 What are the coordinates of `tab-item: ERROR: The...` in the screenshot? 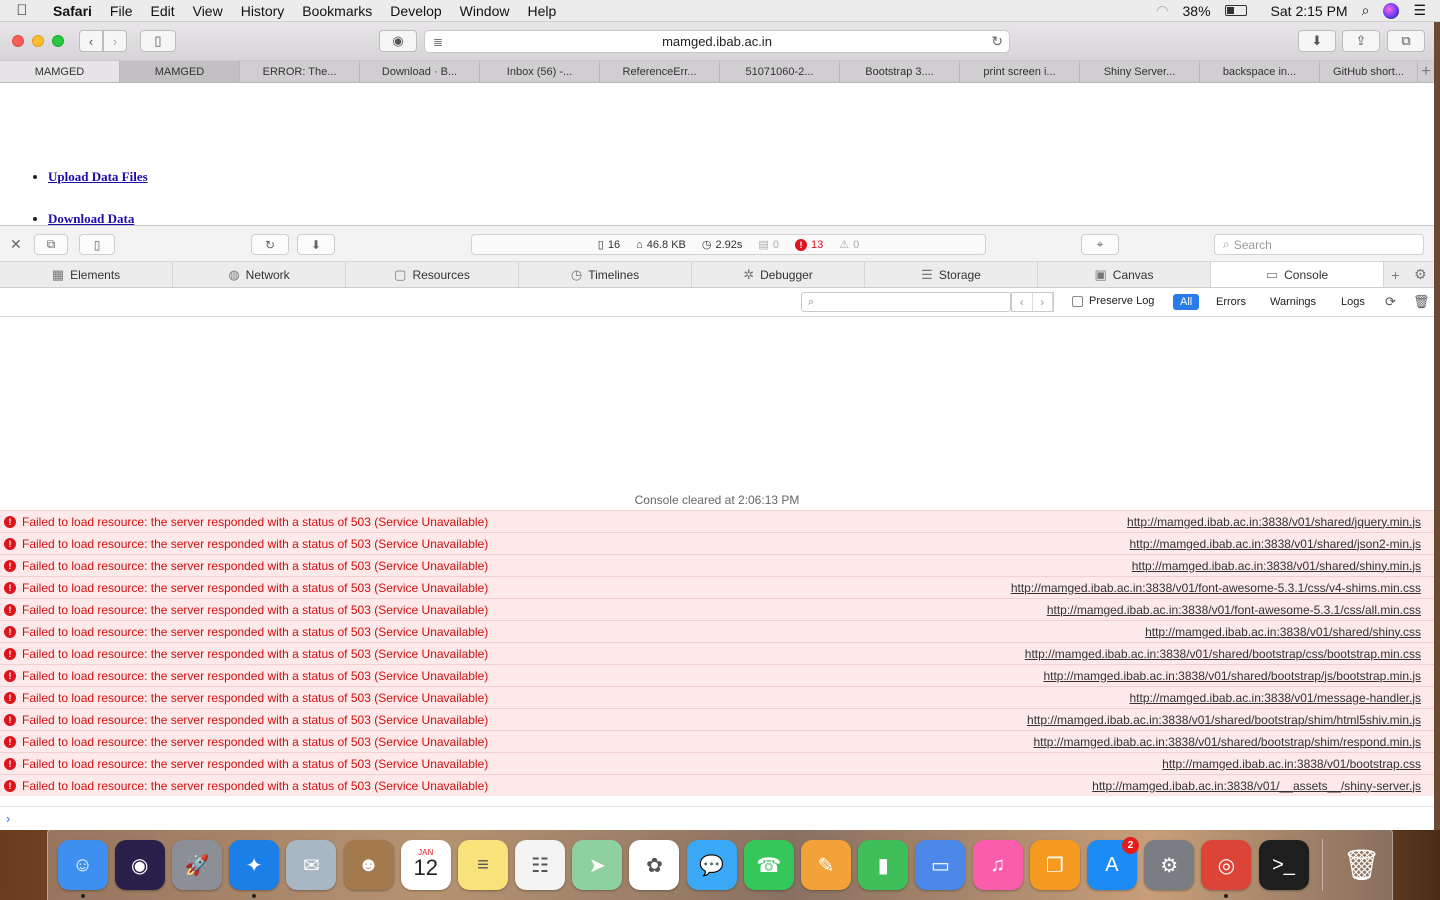 It's located at (300, 71).